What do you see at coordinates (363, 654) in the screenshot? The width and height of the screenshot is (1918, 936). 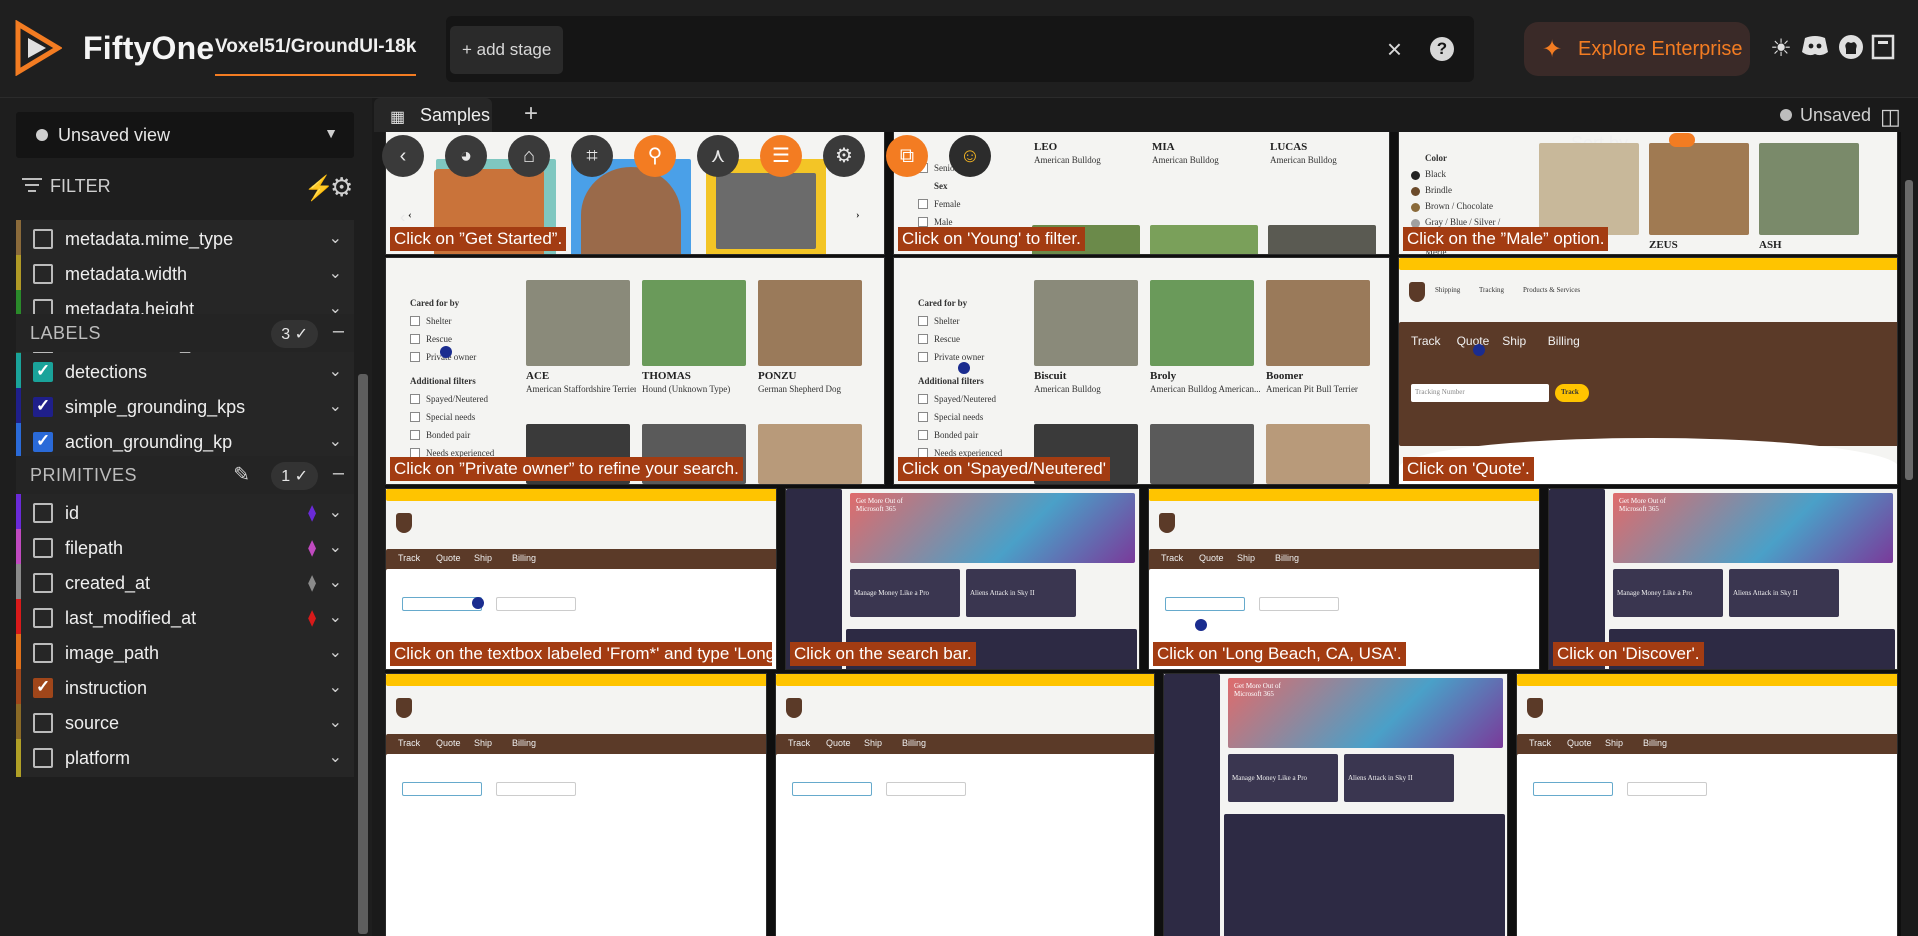 I see `sidebar-scrollbar` at bounding box center [363, 654].